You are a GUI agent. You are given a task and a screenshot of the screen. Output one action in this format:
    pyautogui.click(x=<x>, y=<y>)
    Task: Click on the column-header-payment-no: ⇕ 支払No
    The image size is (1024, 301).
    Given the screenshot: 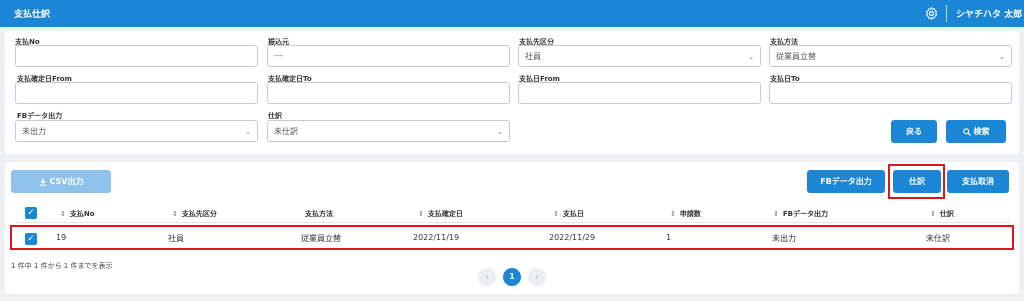 What is the action you would take?
    pyautogui.click(x=77, y=214)
    